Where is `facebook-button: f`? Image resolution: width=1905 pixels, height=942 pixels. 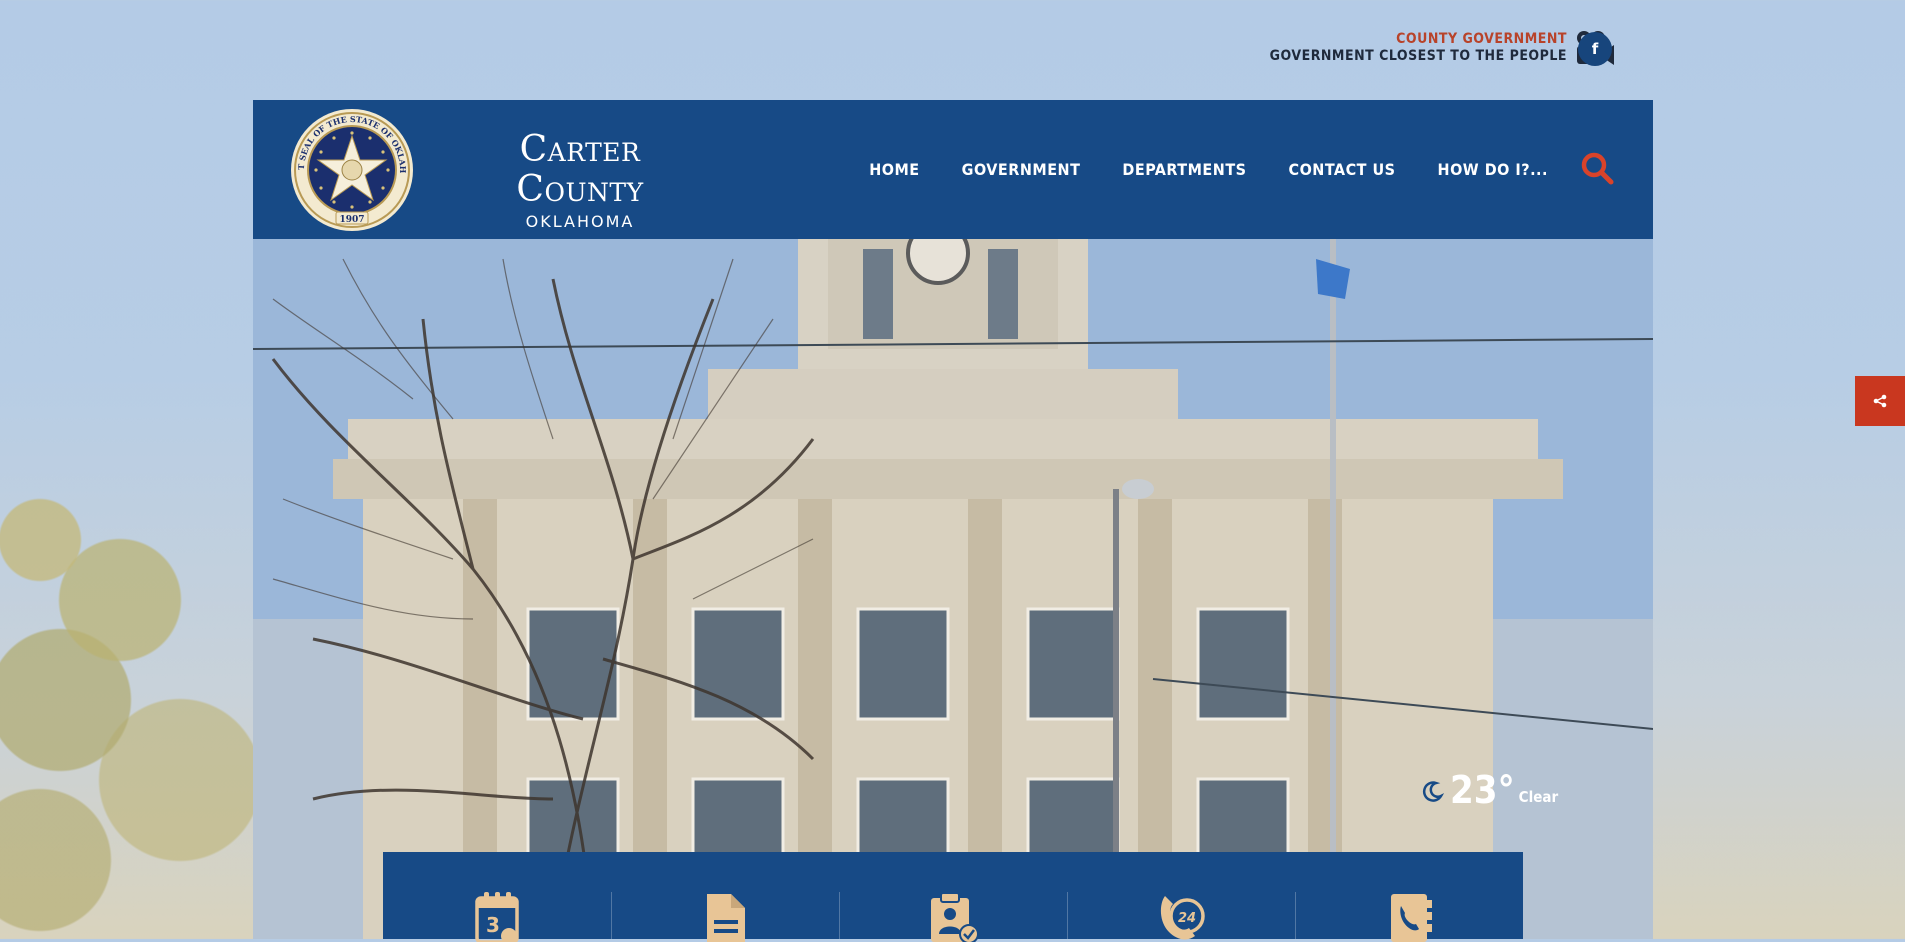 facebook-button: f is located at coordinates (1595, 49).